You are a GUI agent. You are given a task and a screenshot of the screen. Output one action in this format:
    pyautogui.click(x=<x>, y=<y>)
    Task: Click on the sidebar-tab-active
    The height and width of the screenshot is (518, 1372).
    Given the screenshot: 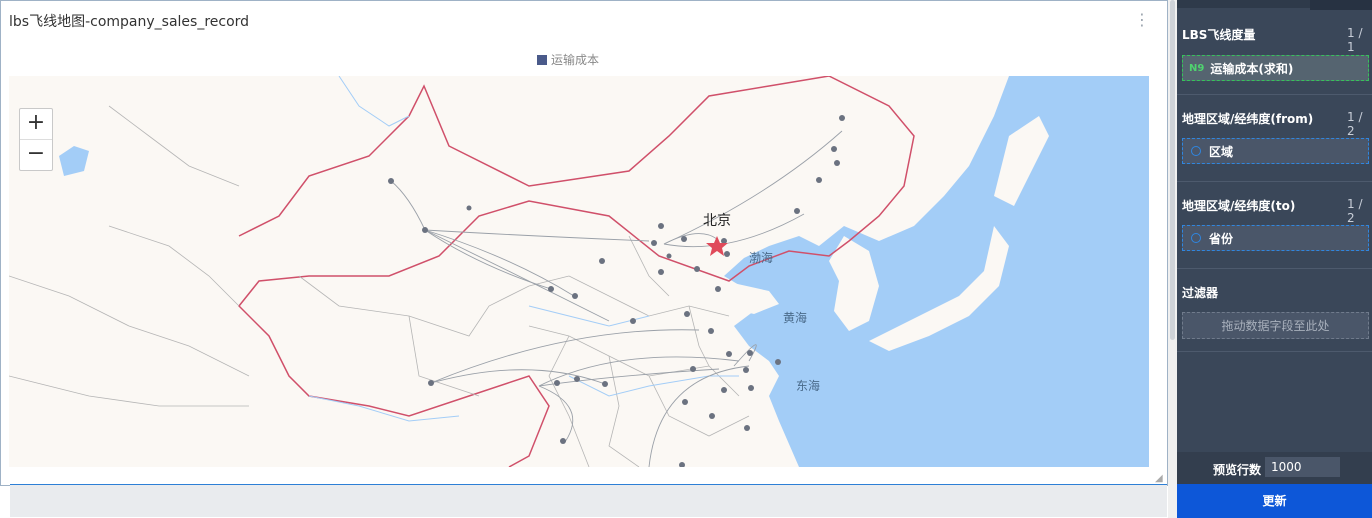 What is the action you would take?
    pyautogui.click(x=1243, y=4)
    